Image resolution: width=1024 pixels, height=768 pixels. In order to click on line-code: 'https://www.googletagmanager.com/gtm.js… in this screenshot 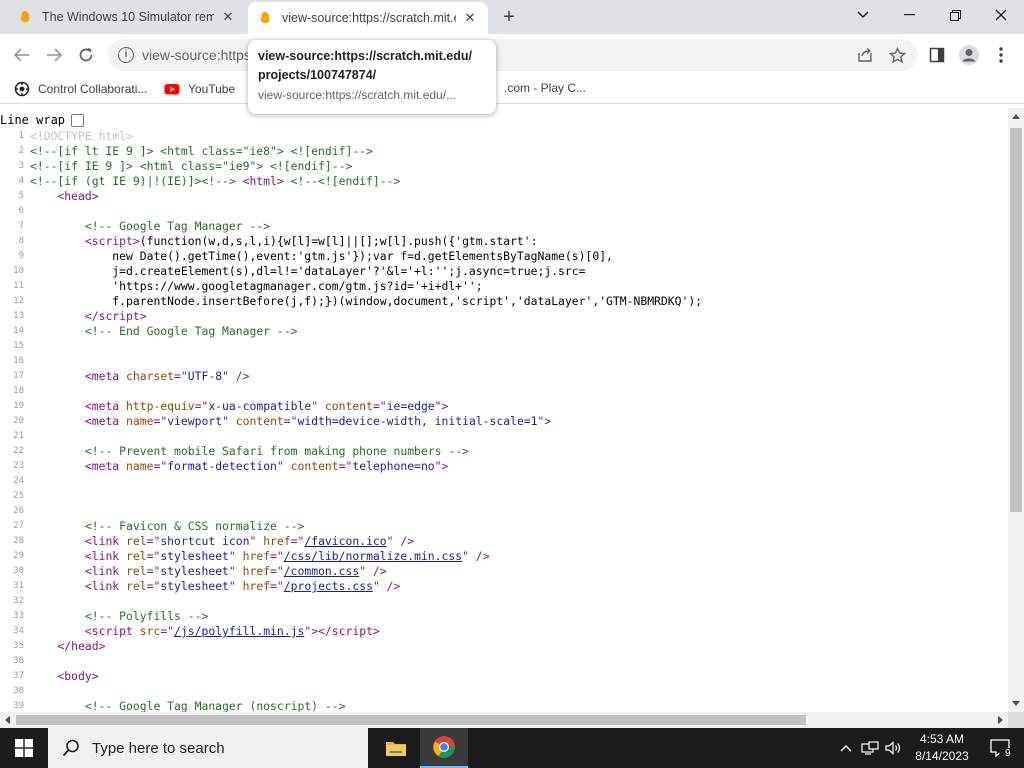, I will do `click(256, 286)`.